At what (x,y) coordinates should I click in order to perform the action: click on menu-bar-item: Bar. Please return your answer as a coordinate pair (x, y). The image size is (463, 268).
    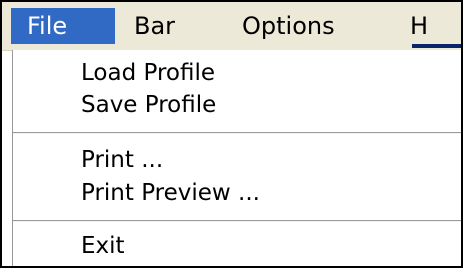
    Looking at the image, I should click on (174, 26).